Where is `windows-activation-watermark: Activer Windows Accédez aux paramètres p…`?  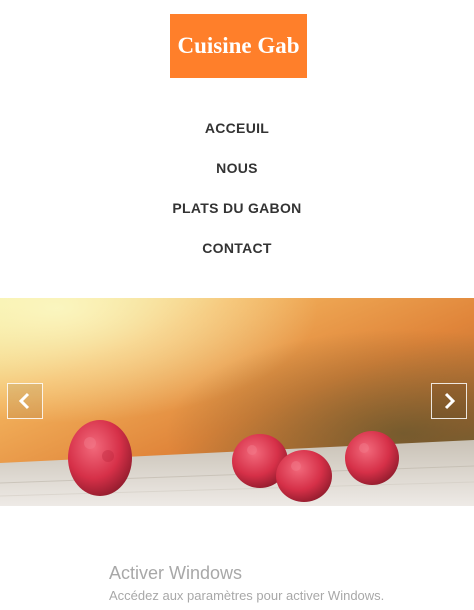 windows-activation-watermark: Activer Windows Accédez aux paramètres p… is located at coordinates (246, 583).